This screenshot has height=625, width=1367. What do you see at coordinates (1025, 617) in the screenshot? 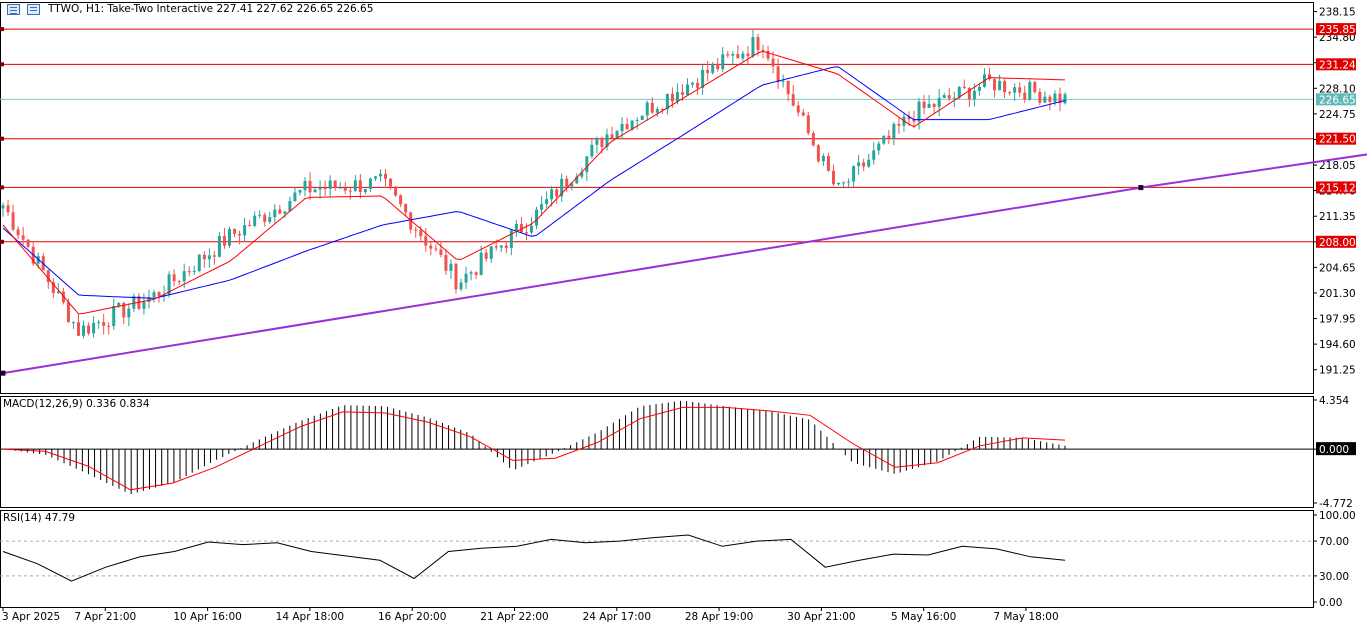
I see `time-axis-label: 7 May 18:00` at bounding box center [1025, 617].